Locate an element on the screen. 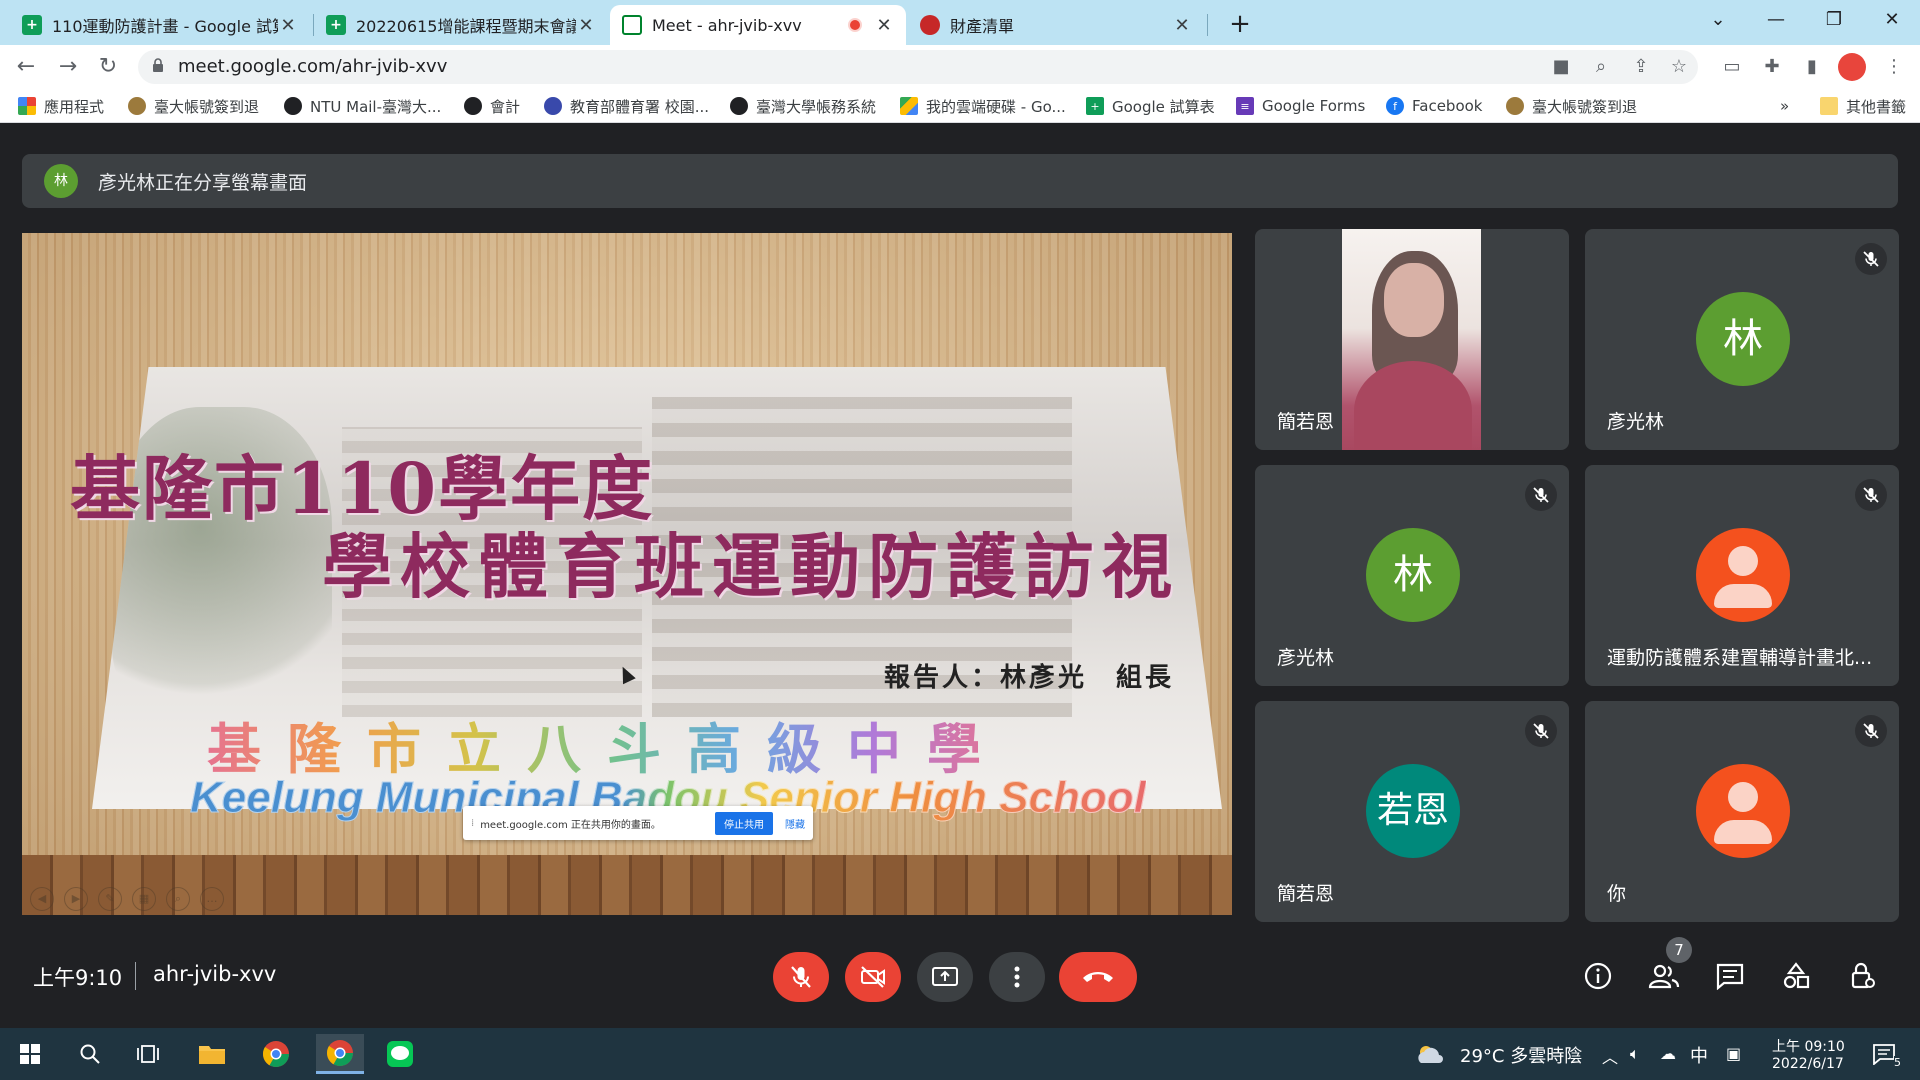  tray-overflow-icon: ︿ is located at coordinates (1610, 1056).